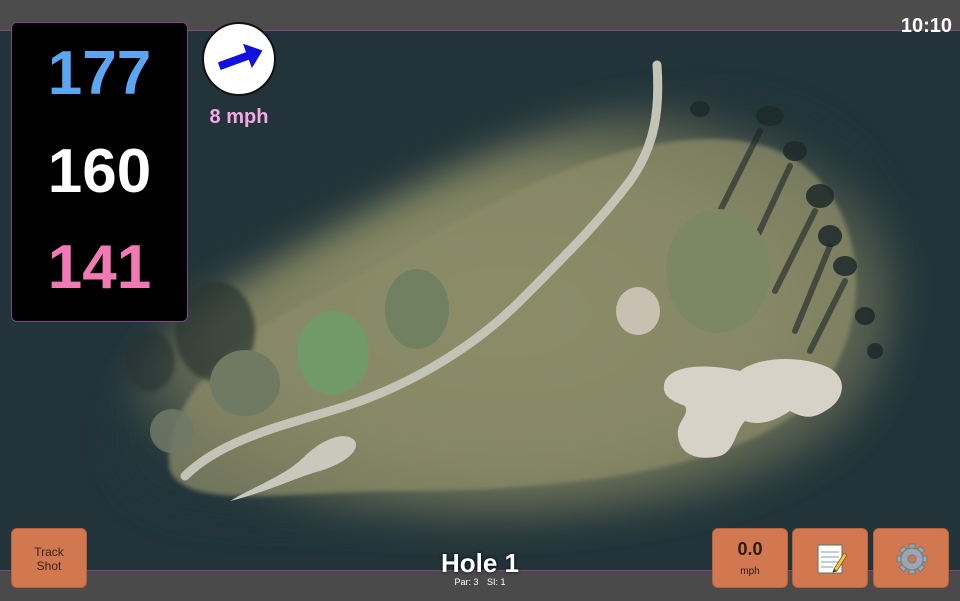 This screenshot has height=601, width=960. I want to click on settings-button, so click(911, 558).